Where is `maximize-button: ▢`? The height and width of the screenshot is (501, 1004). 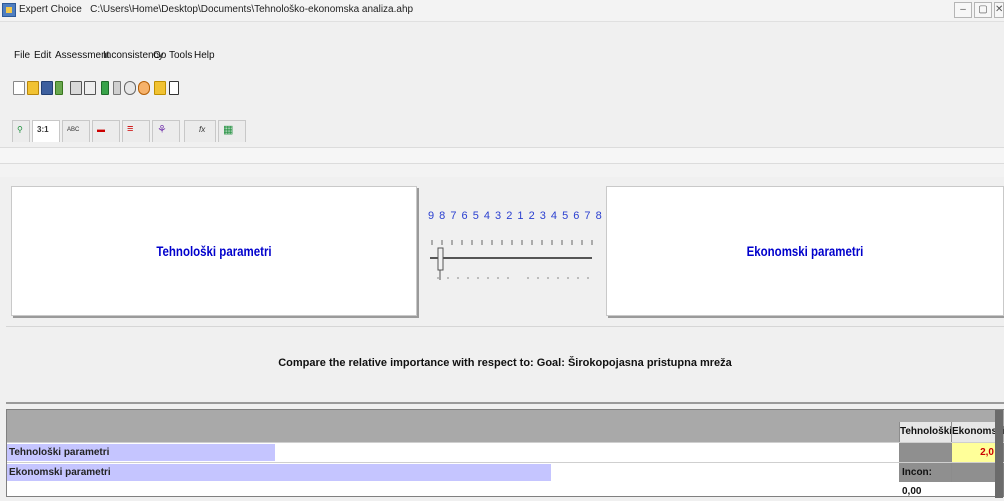
maximize-button: ▢ is located at coordinates (983, 10).